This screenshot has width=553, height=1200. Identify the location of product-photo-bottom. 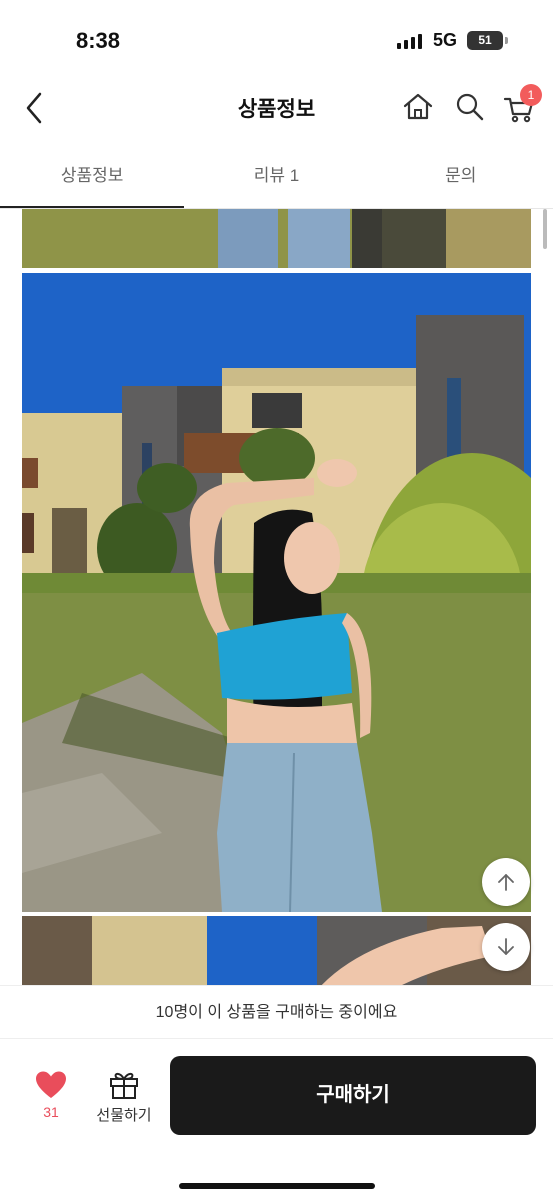
(276, 950).